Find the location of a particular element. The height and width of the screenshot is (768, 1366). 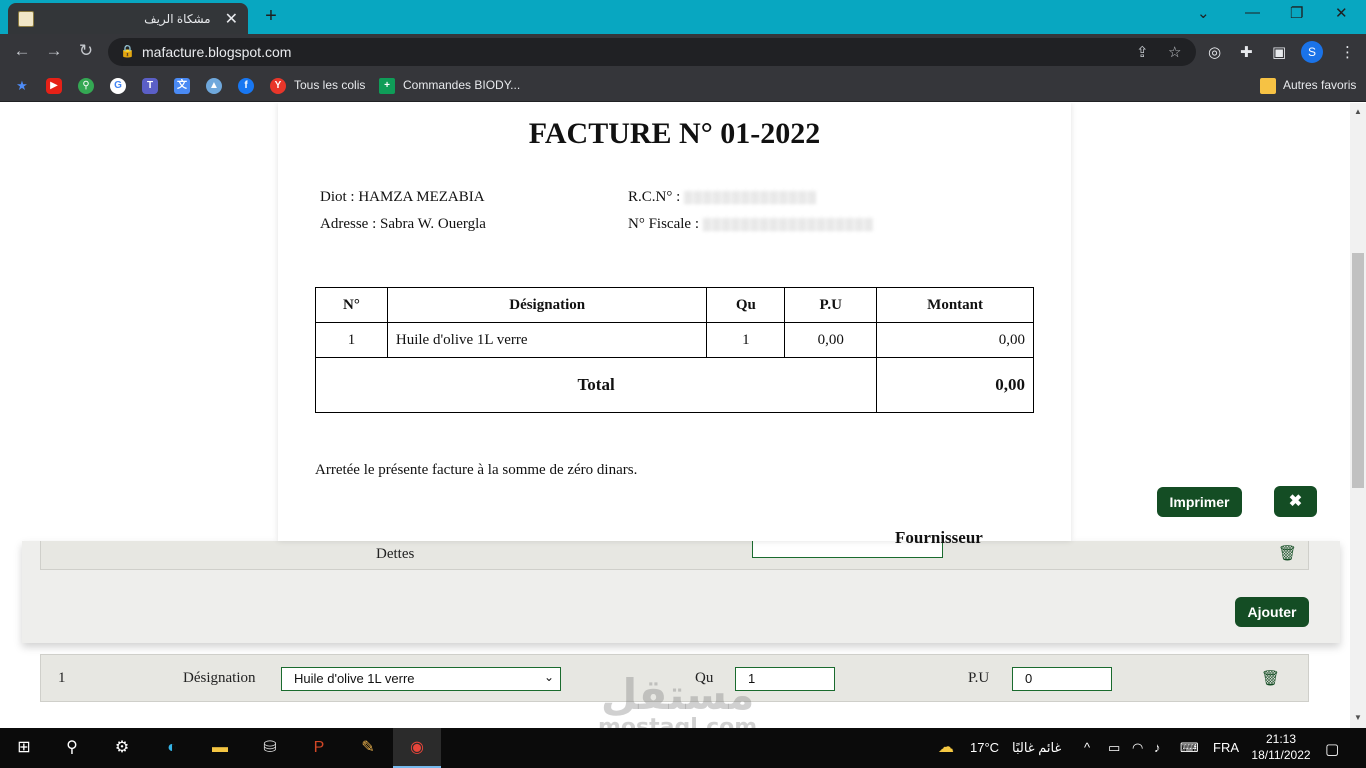

dettes-row: Dettes 🗑 is located at coordinates (674, 555).